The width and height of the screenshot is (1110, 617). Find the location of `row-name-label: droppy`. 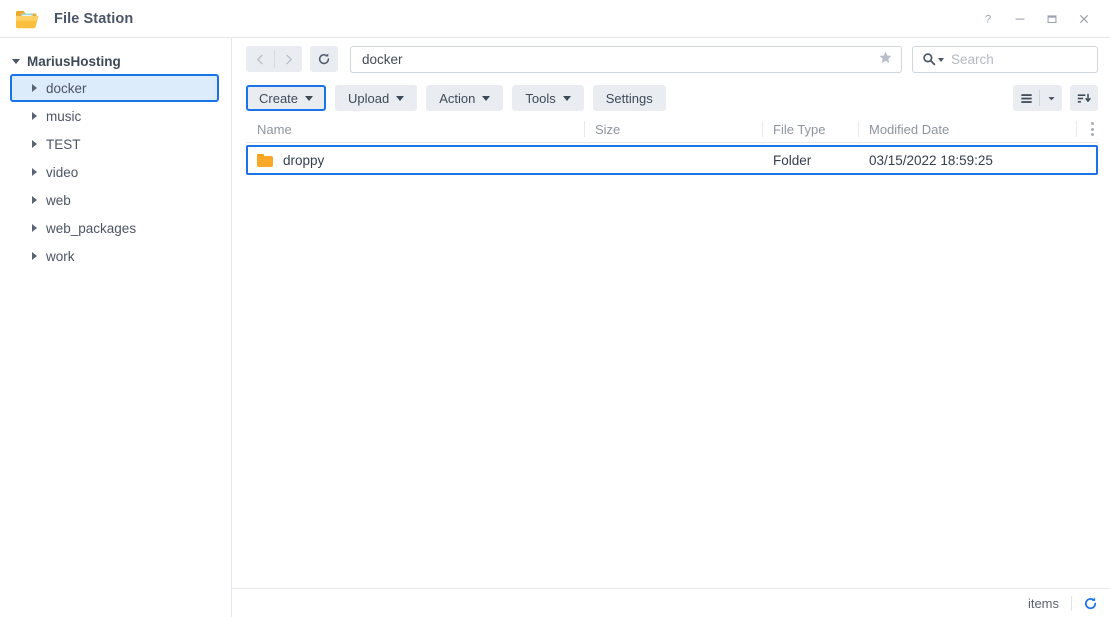

row-name-label: droppy is located at coordinates (304, 160).